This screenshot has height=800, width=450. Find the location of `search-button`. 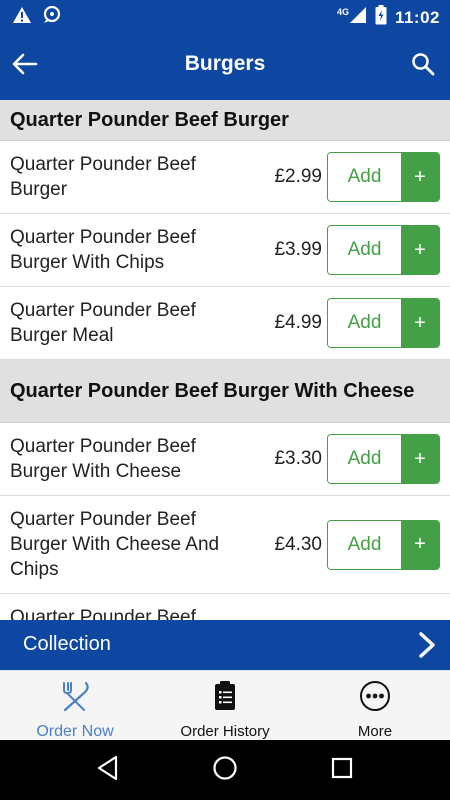

search-button is located at coordinates (423, 66).